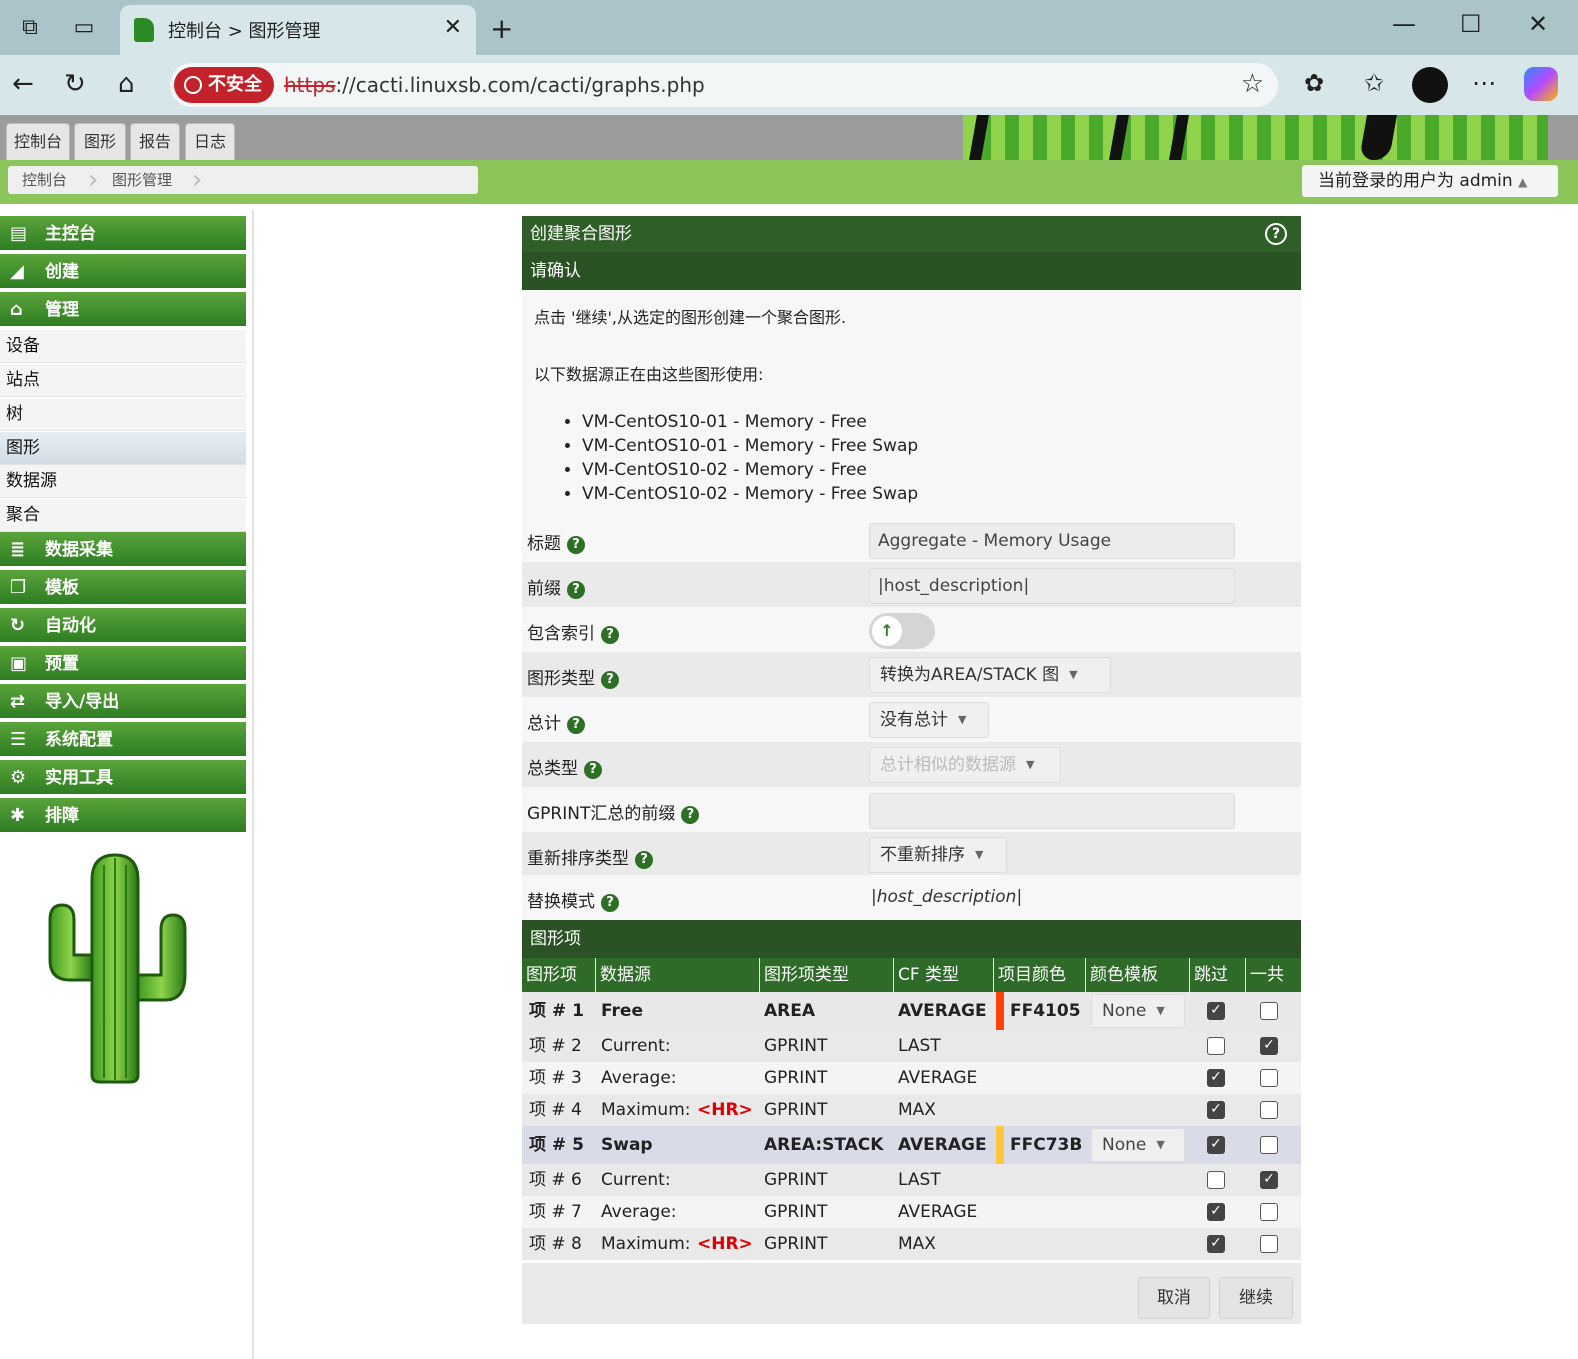  What do you see at coordinates (123, 272) in the screenshot?
I see `sidebar-create: ◢ 创建` at bounding box center [123, 272].